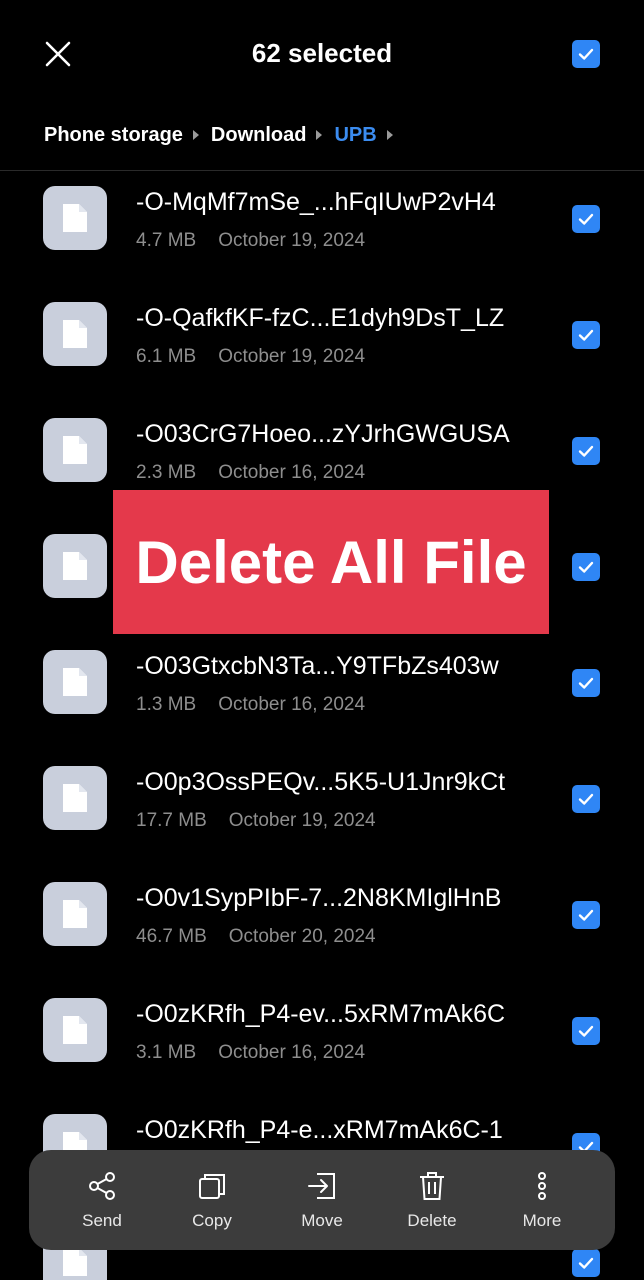 Image resolution: width=644 pixels, height=1280 pixels. I want to click on move-label: Move, so click(322, 1220).